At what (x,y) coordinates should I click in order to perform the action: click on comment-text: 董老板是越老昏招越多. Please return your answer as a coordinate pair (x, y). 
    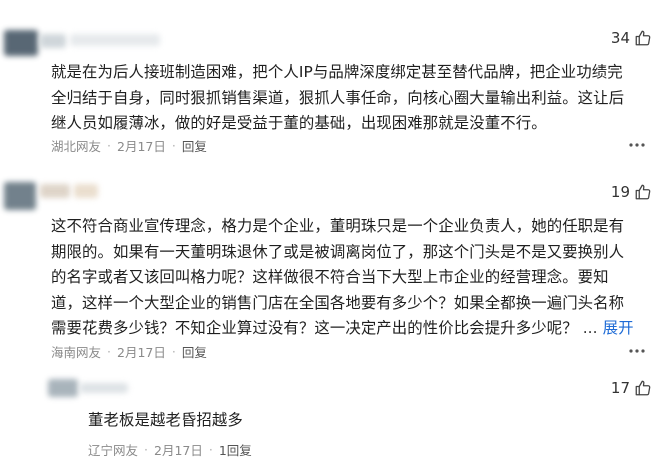
    Looking at the image, I should click on (165, 420).